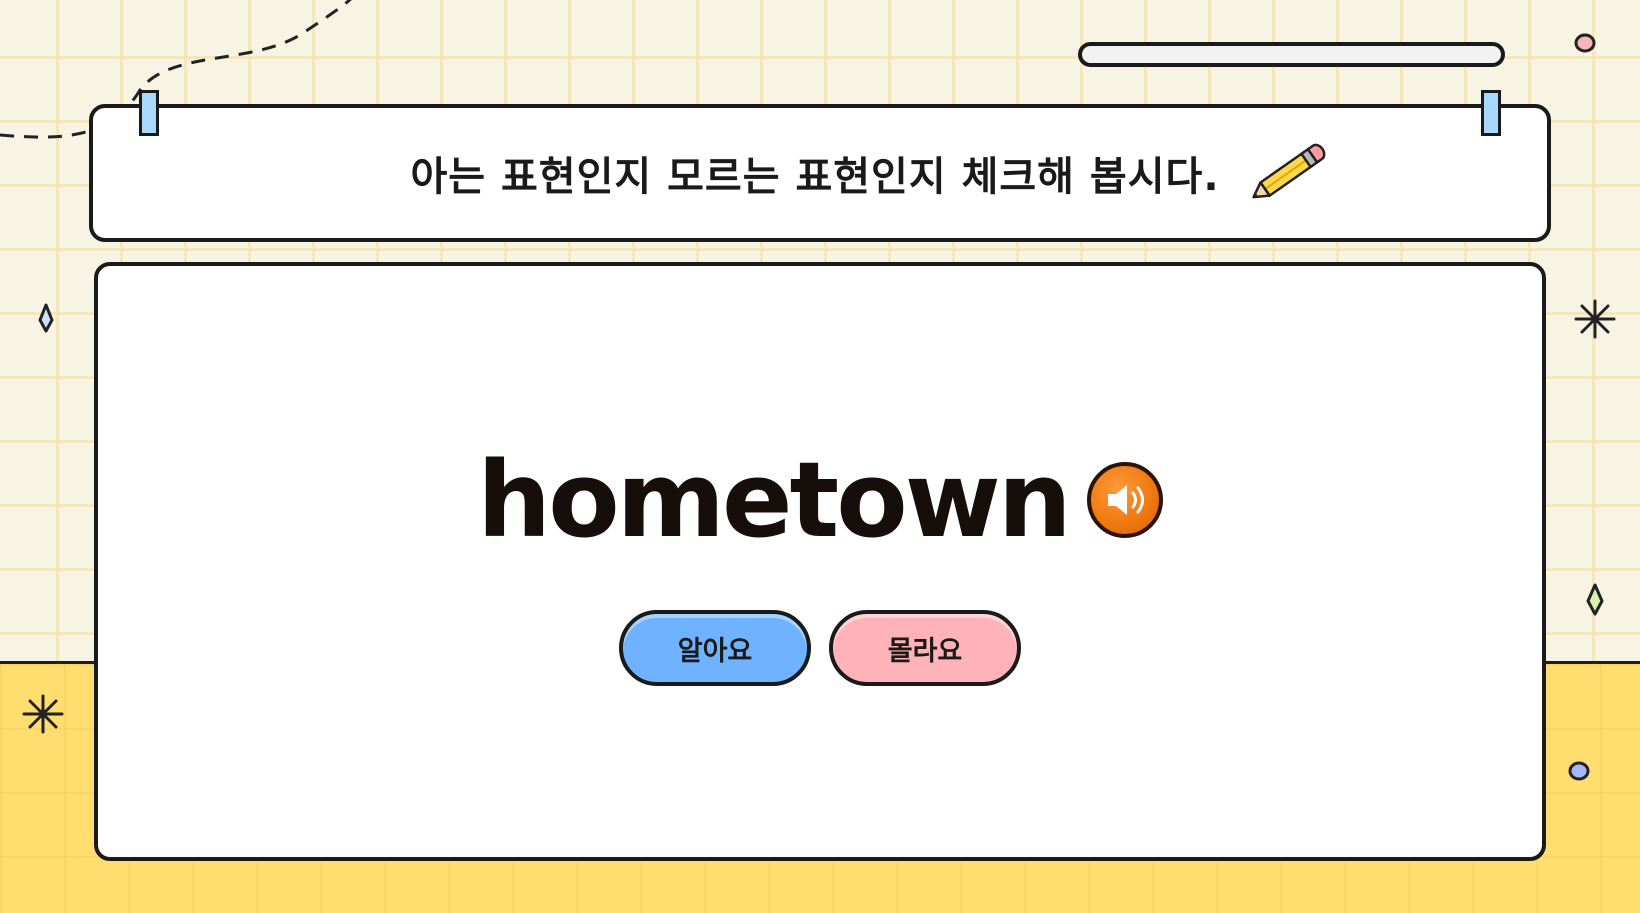 This screenshot has width=1640, height=913. I want to click on know-button: 알아요, so click(715, 648).